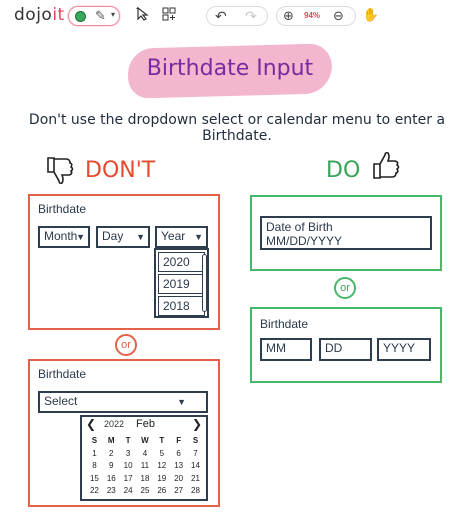 This screenshot has width=474, height=520. What do you see at coordinates (114, 424) in the screenshot?
I see `calendar-year: 2022` at bounding box center [114, 424].